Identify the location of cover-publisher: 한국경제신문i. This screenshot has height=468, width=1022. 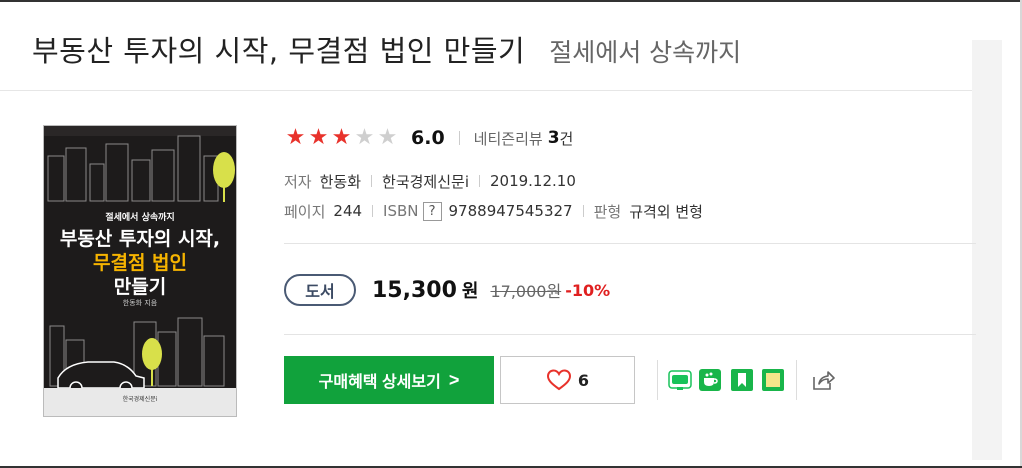
(140, 399).